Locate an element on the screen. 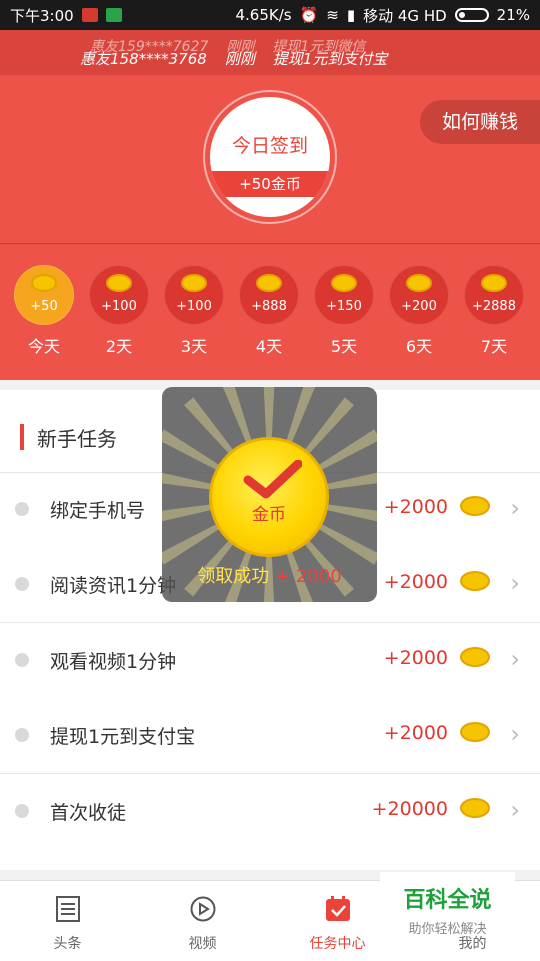  wifi-icon: ≋ is located at coordinates (332, 15).